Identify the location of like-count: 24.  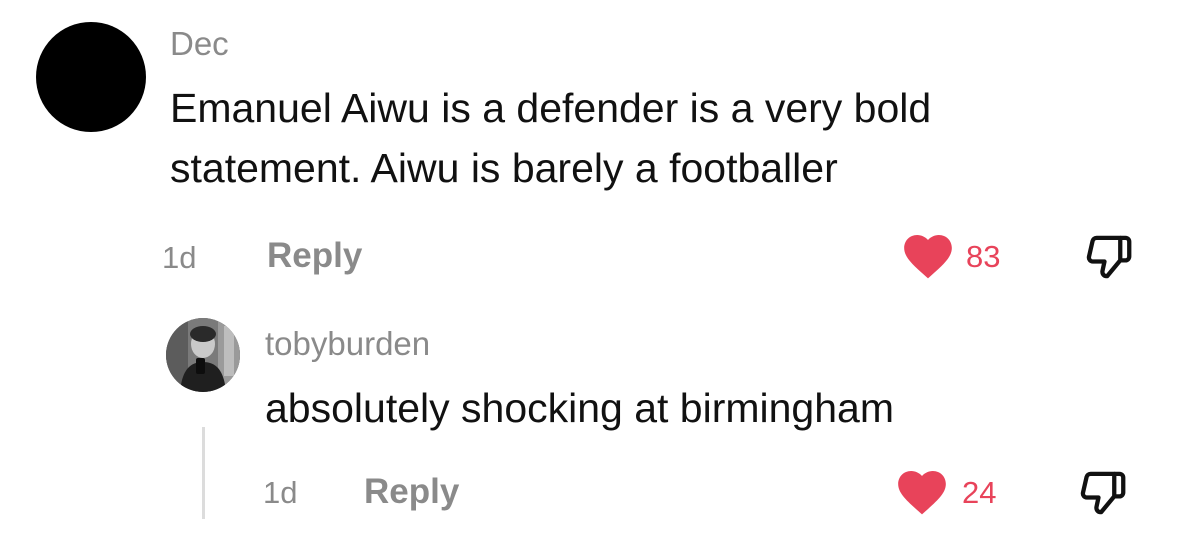
(979, 492).